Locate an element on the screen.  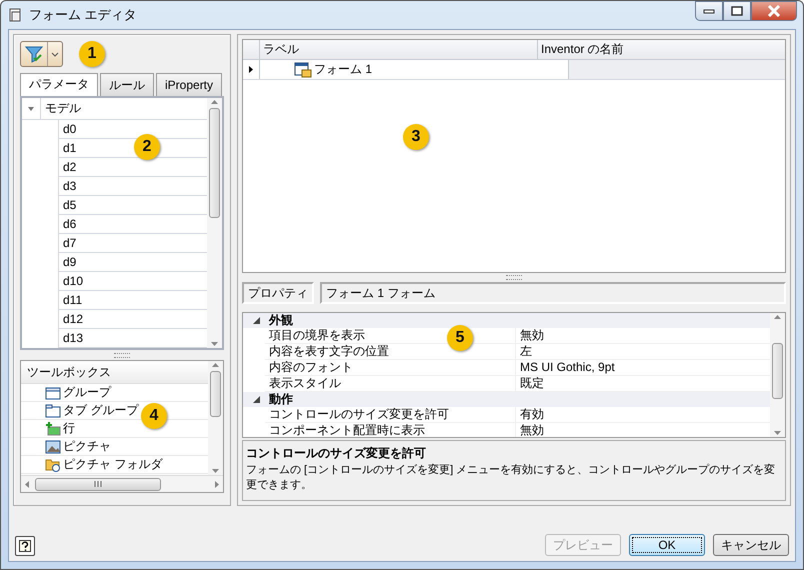
close-icon is located at coordinates (774, 11).